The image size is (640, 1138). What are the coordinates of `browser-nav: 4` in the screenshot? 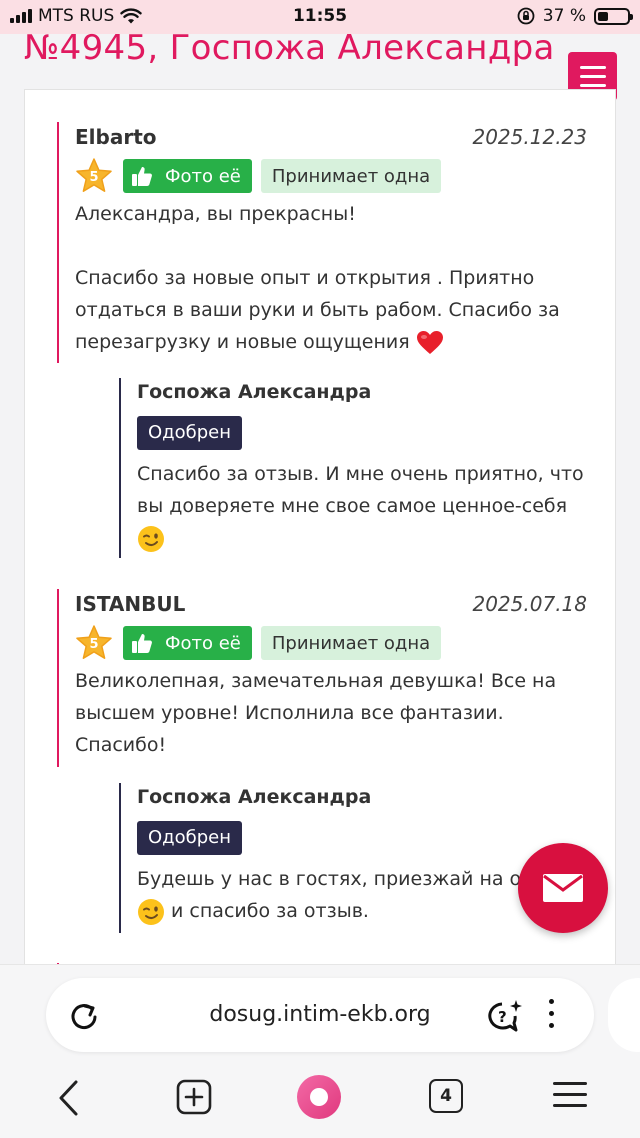 It's located at (320, 1100).